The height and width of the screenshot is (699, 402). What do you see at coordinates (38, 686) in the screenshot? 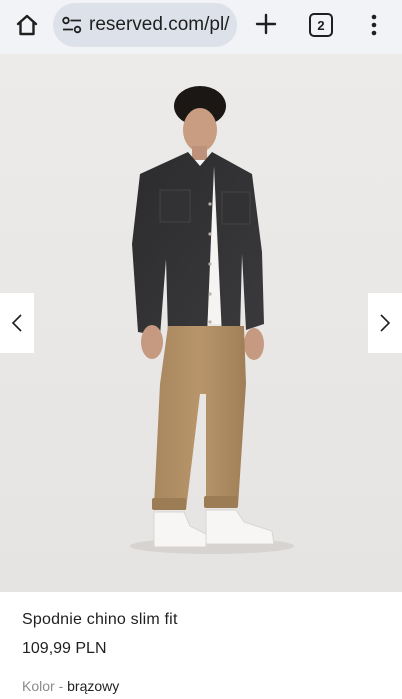
I see `color-label: Kolor` at bounding box center [38, 686].